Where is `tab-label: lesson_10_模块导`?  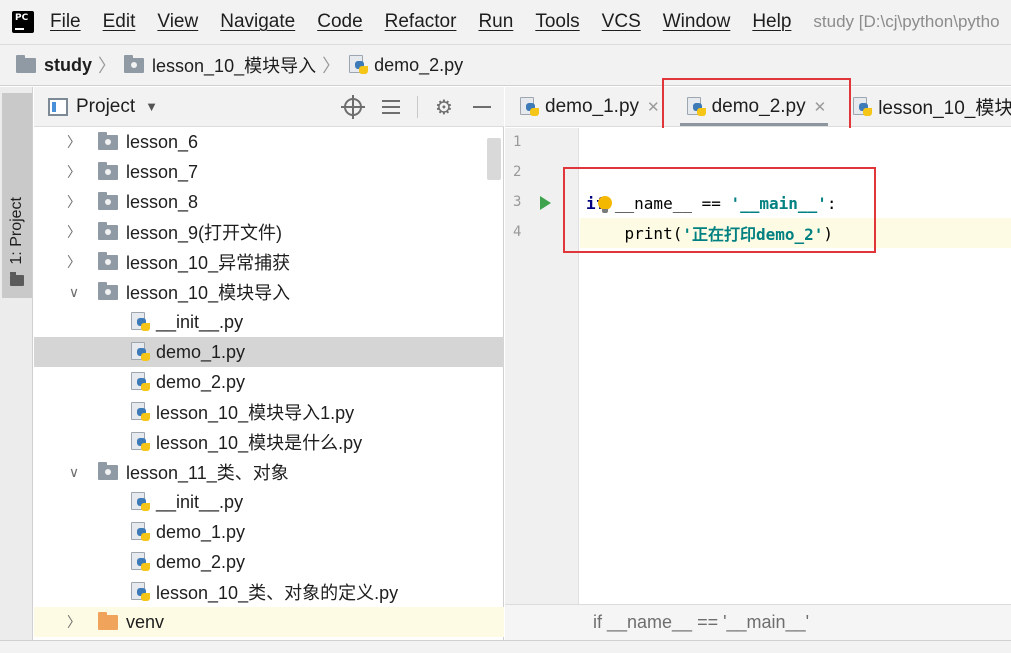
tab-label: lesson_10_模块导 is located at coordinates (944, 108).